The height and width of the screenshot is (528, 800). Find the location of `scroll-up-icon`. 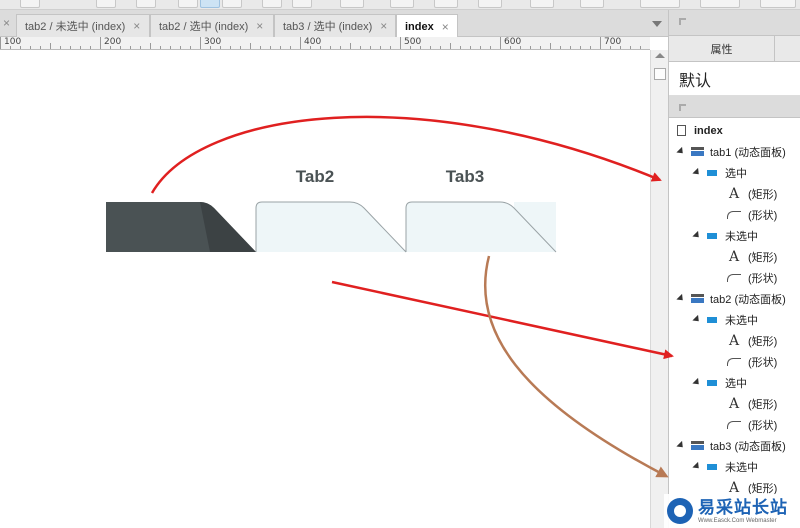

scroll-up-icon is located at coordinates (660, 55).